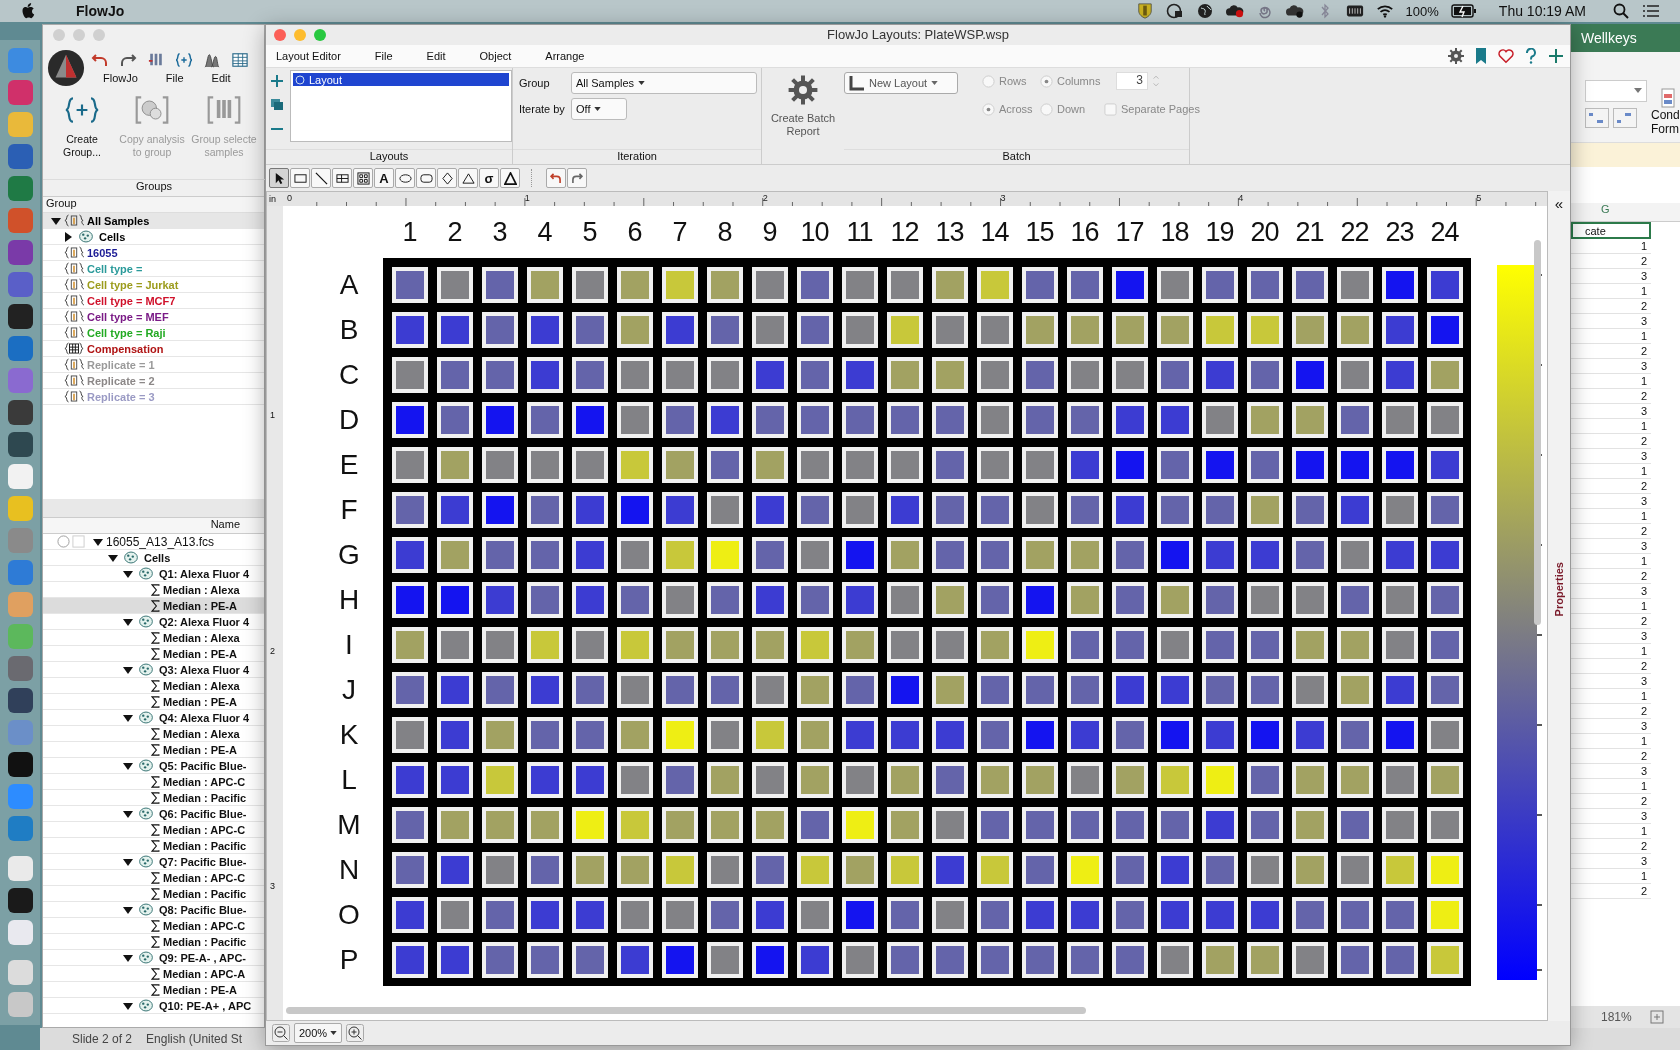  What do you see at coordinates (120, 78) in the screenshot?
I see `menu-item: FlowJo` at bounding box center [120, 78].